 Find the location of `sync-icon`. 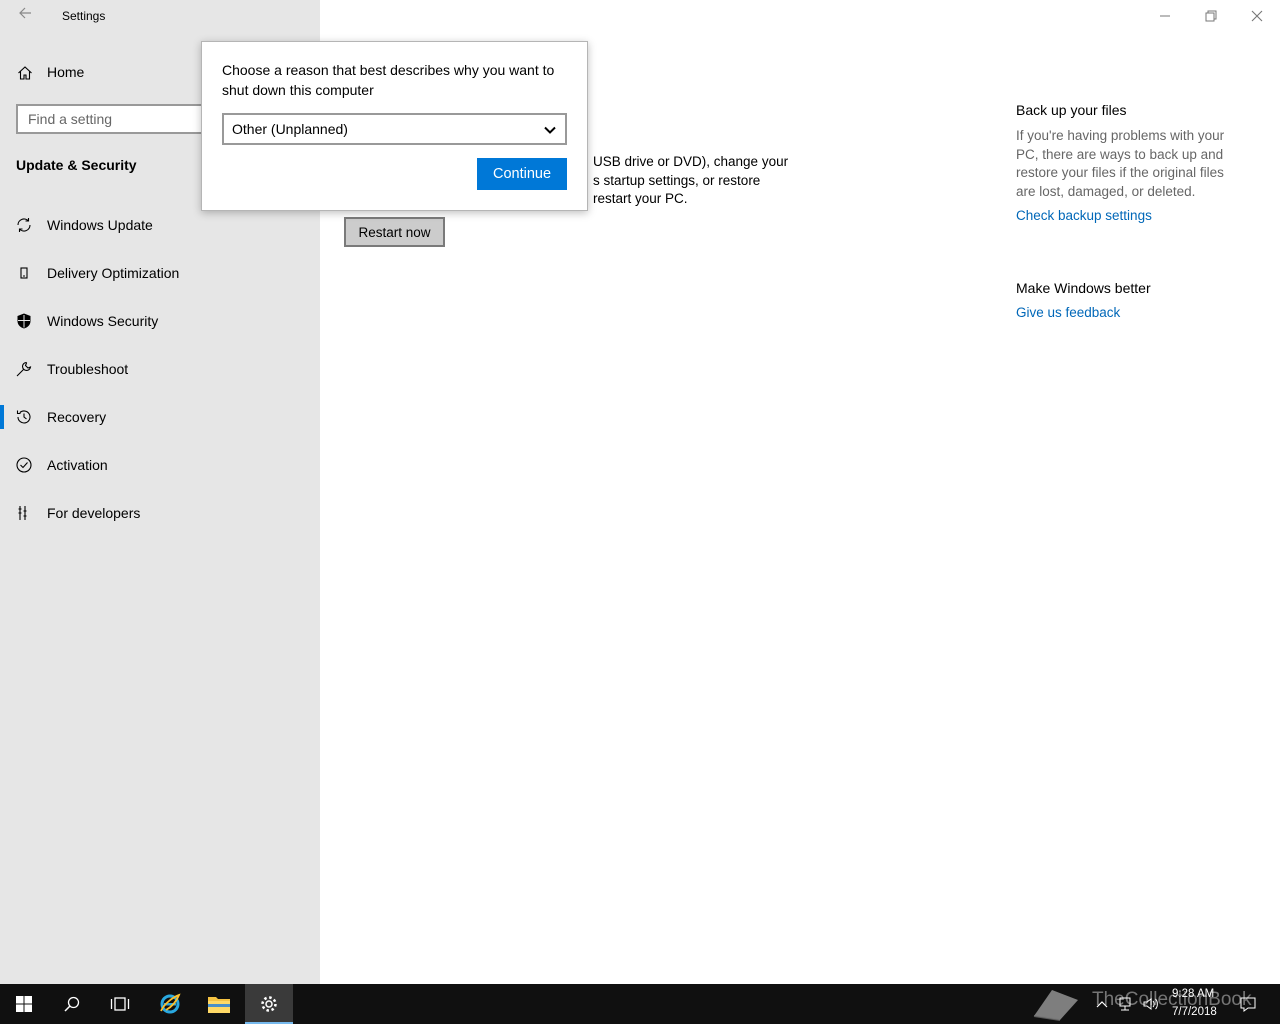

sync-icon is located at coordinates (24, 225).